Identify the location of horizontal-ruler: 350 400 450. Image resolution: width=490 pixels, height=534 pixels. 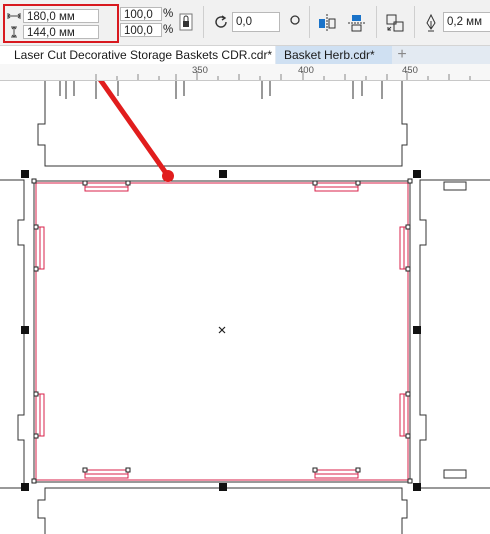
(245, 72).